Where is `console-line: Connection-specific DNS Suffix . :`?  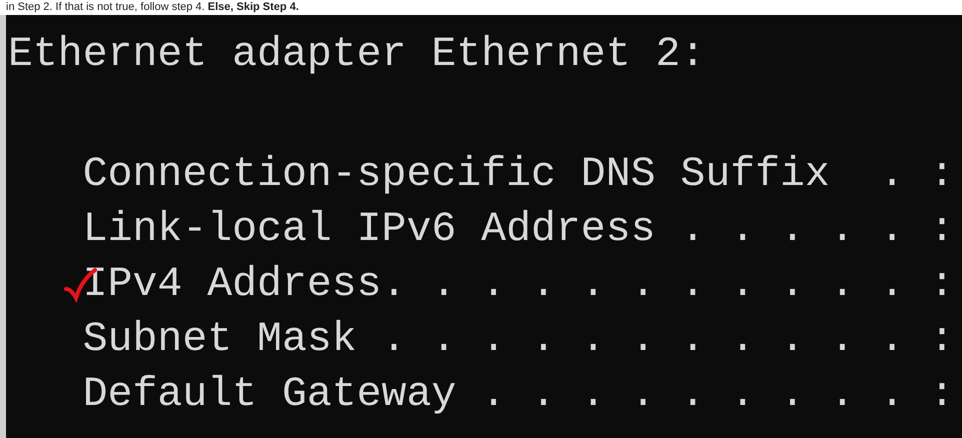
console-line: Connection-specific DNS Suffix . : is located at coordinates (518, 175).